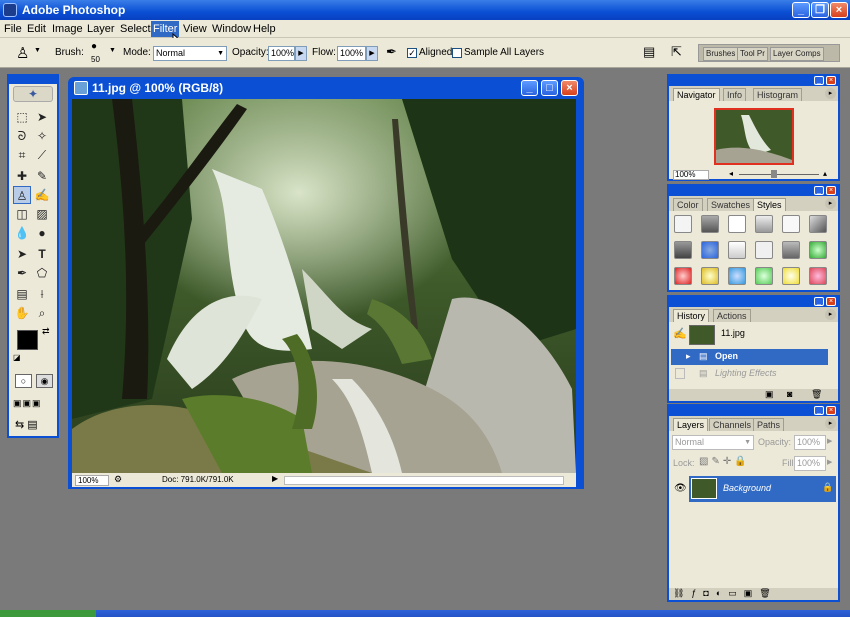 This screenshot has height=617, width=850. Describe the element at coordinates (22, 294) in the screenshot. I see `notes-tool-icon: ▤` at that location.